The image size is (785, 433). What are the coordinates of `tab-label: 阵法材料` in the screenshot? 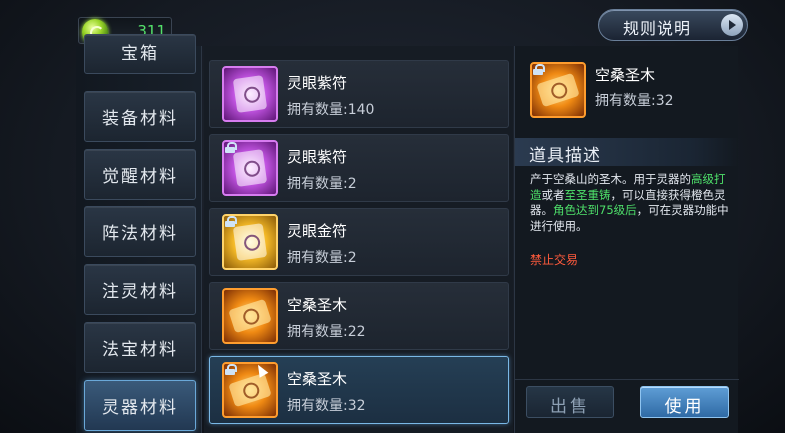 It's located at (140, 234).